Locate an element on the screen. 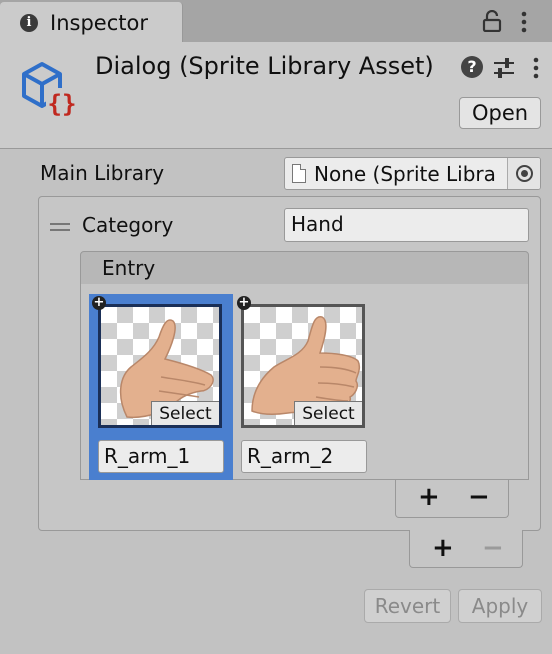 The height and width of the screenshot is (654, 552). sprite-library-asset-icon: {} is located at coordinates (50, 90).